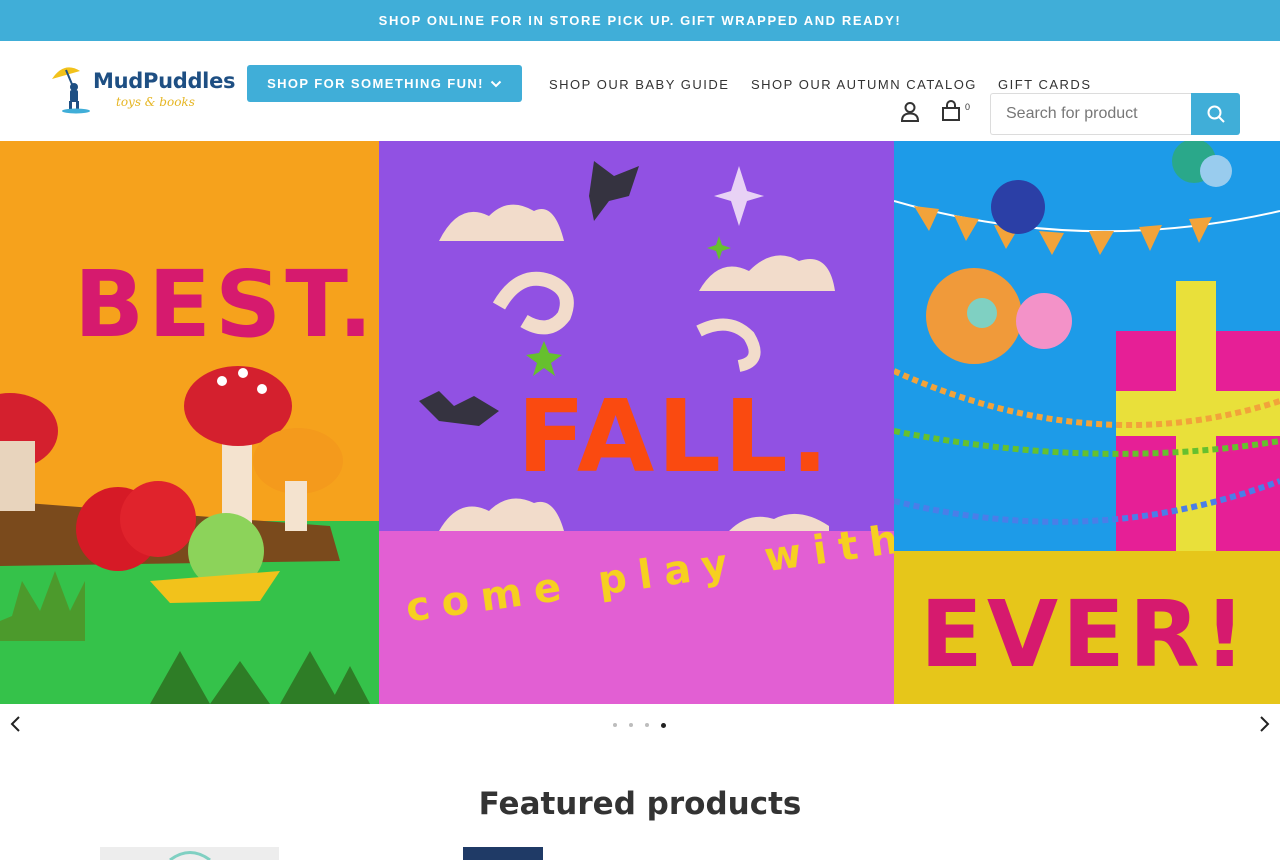 The image size is (1280, 860). I want to click on nav-baby-guide: SHOP OUR BABY GUIDE, so click(639, 84).